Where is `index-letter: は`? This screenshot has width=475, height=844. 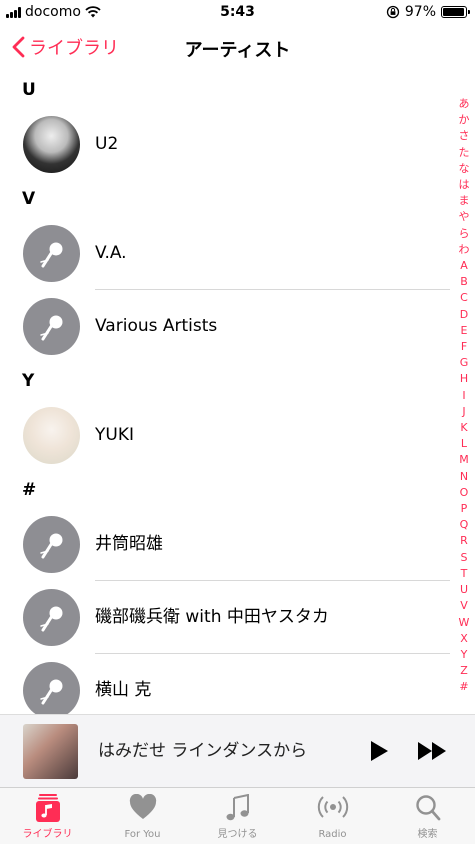
index-letter: は is located at coordinates (464, 185).